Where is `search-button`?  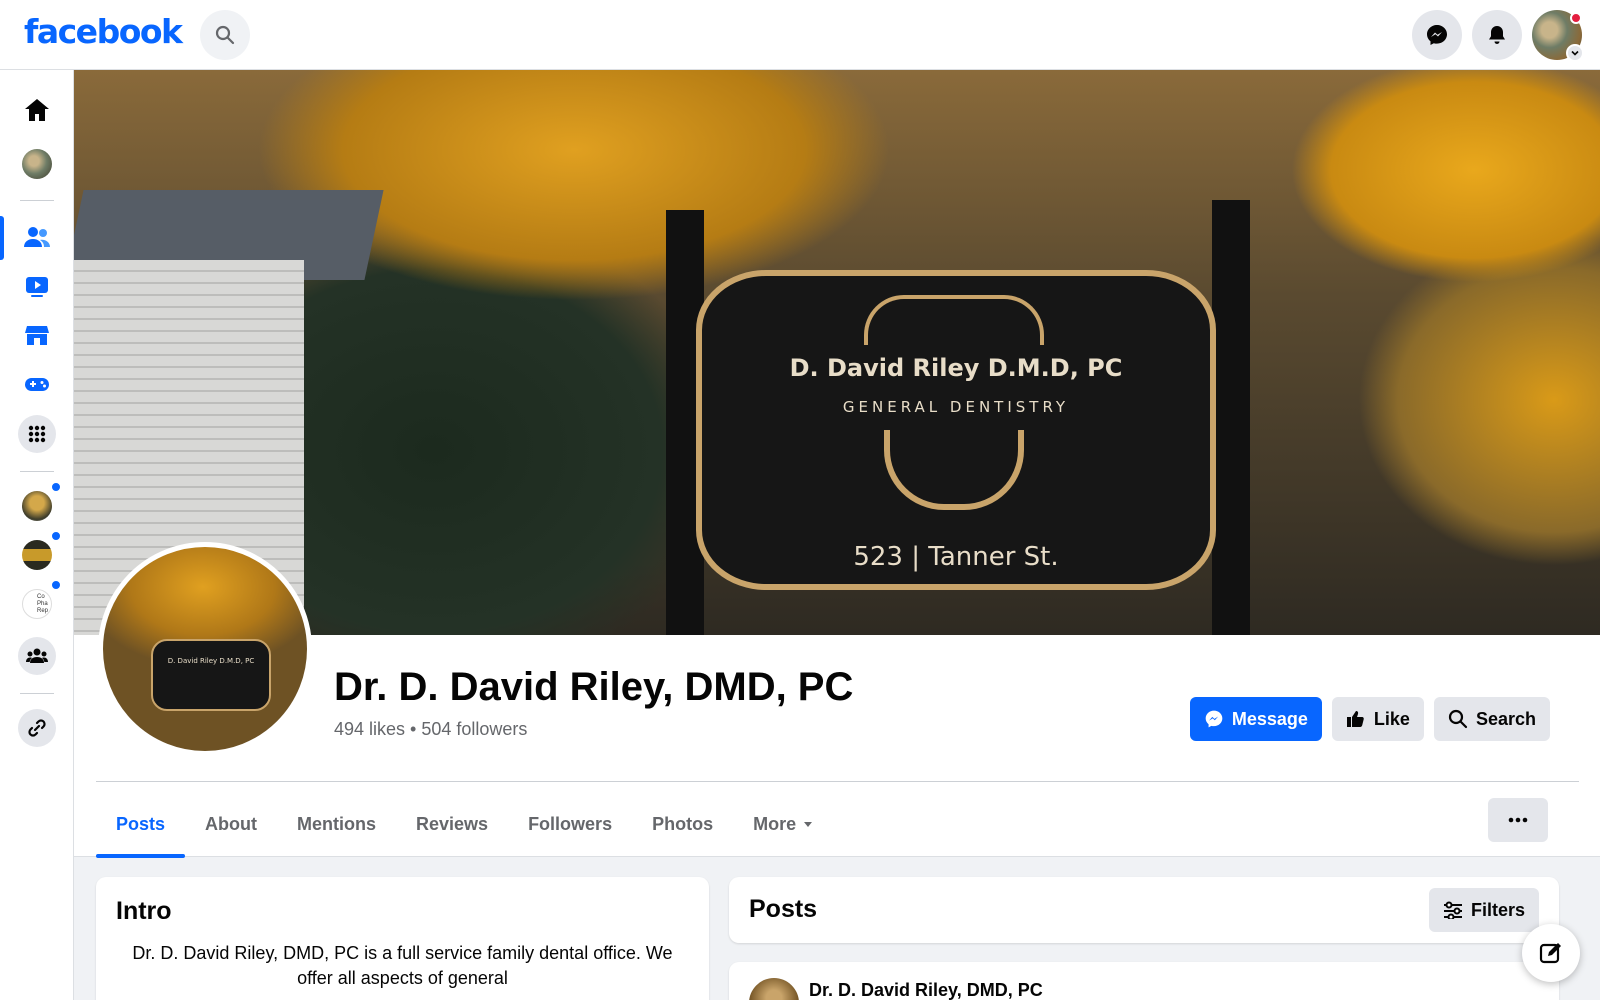 search-button is located at coordinates (225, 35).